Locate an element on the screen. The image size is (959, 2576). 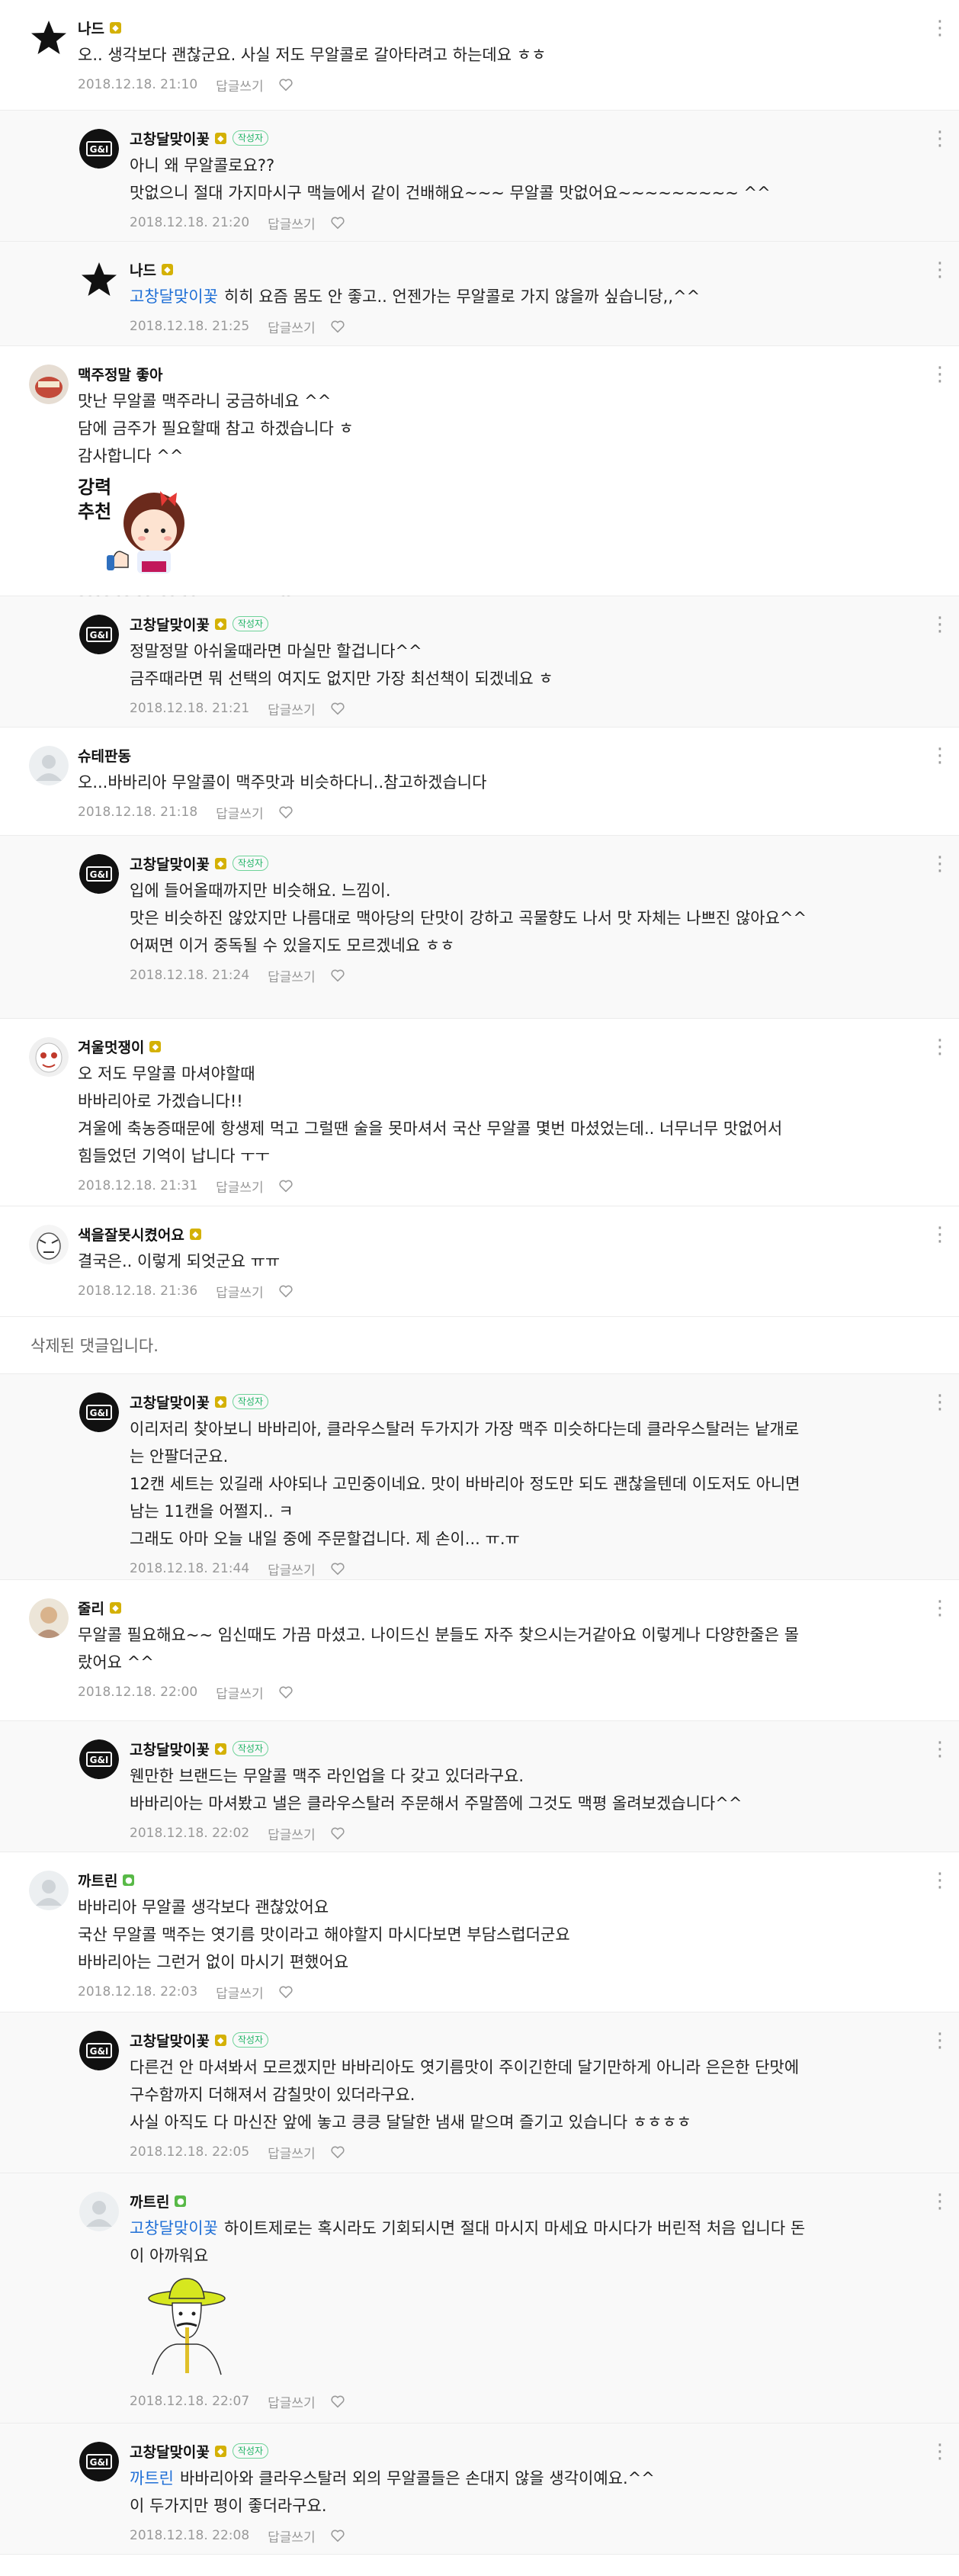
comment-timestamp: 2018.12.18. 21:21 is located at coordinates (190, 708).